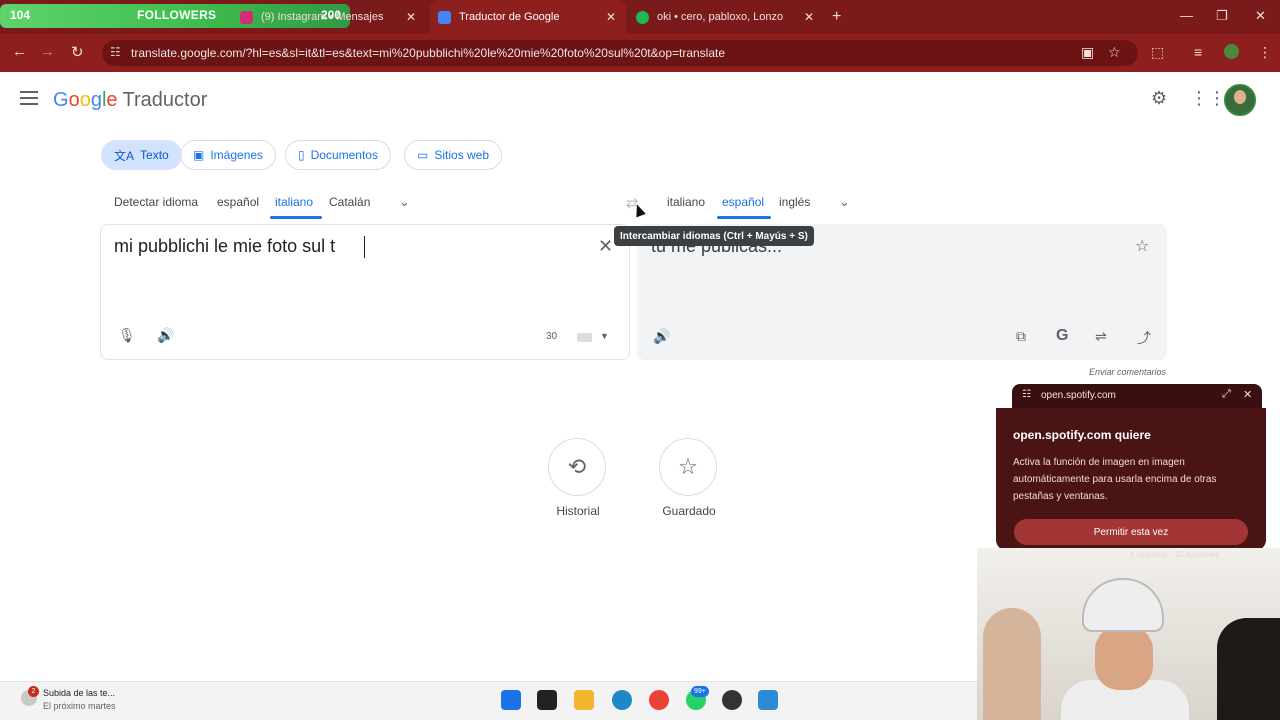 The image size is (1280, 720). Describe the element at coordinates (1226, 394) in the screenshot. I see `expand-icon: ⤢` at that location.